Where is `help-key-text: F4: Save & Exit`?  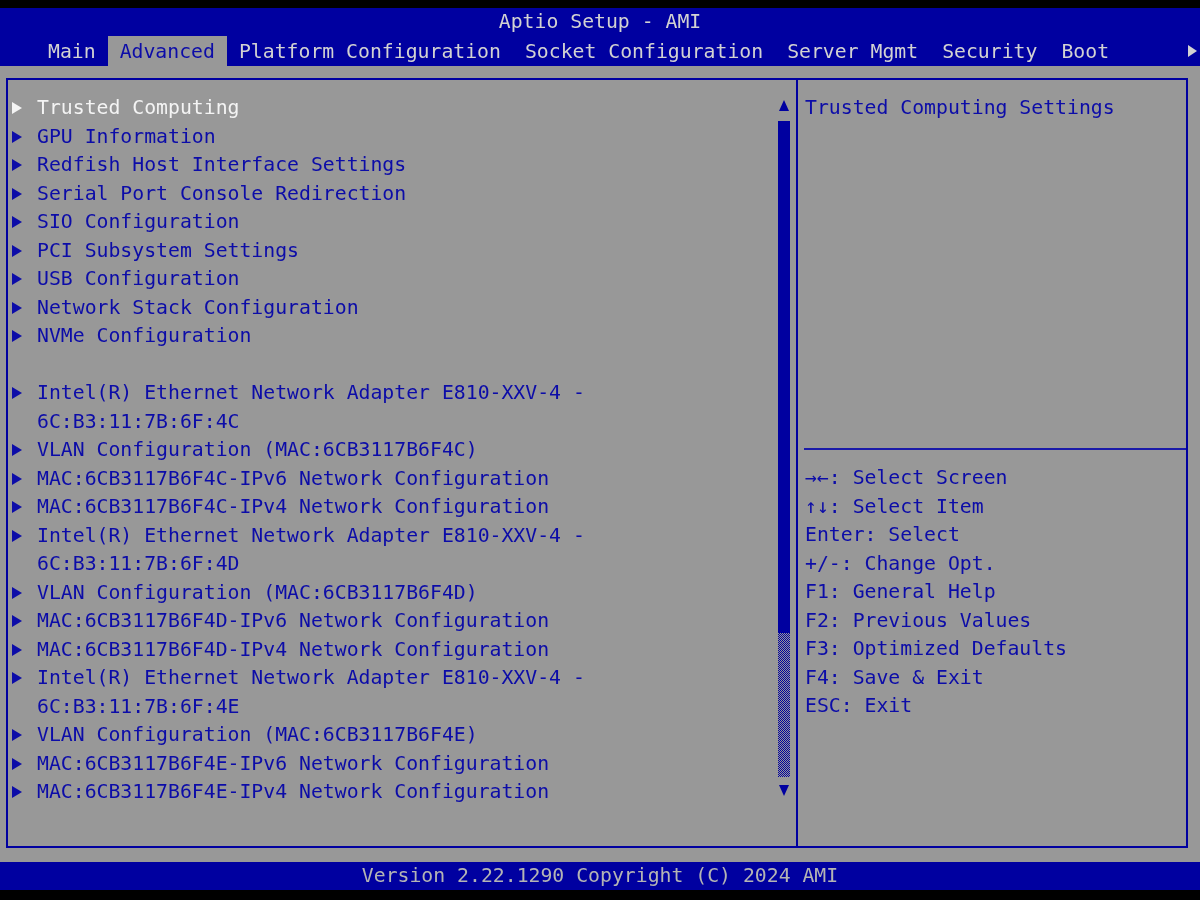
help-key-text: F4: Save & Exit is located at coordinates (894, 677).